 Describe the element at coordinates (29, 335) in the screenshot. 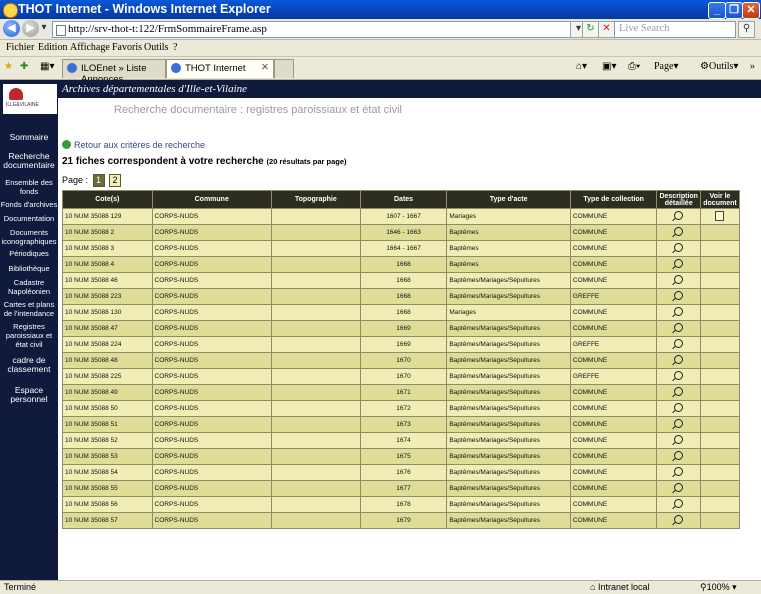

I see `sidebar-item-registres: Registres paroissiaux et état civil` at that location.